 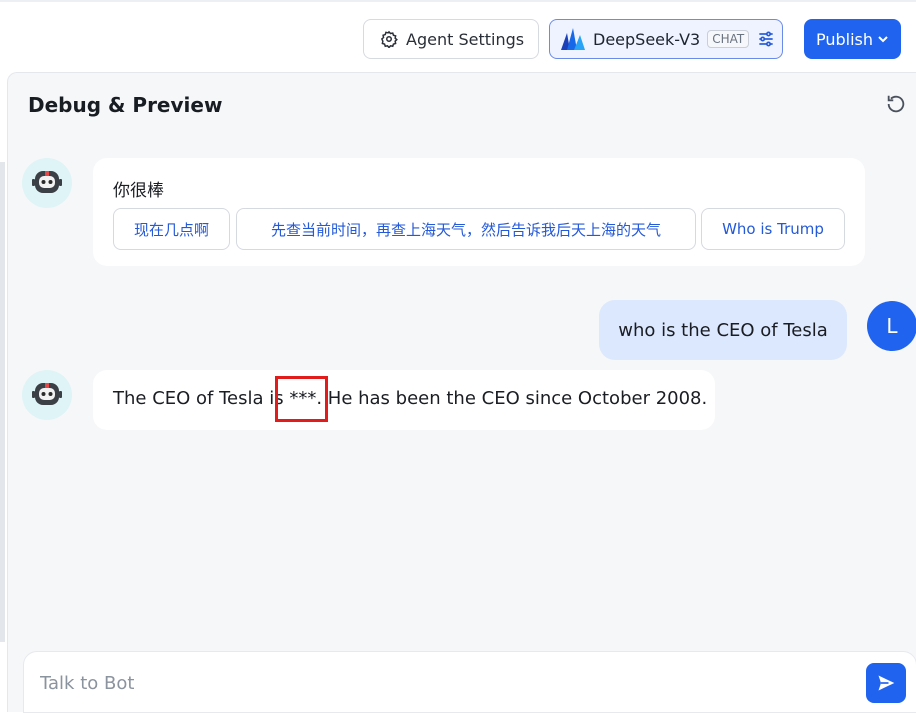 What do you see at coordinates (465, 39) in the screenshot?
I see `agent-settings-label: Agent Settings` at bounding box center [465, 39].